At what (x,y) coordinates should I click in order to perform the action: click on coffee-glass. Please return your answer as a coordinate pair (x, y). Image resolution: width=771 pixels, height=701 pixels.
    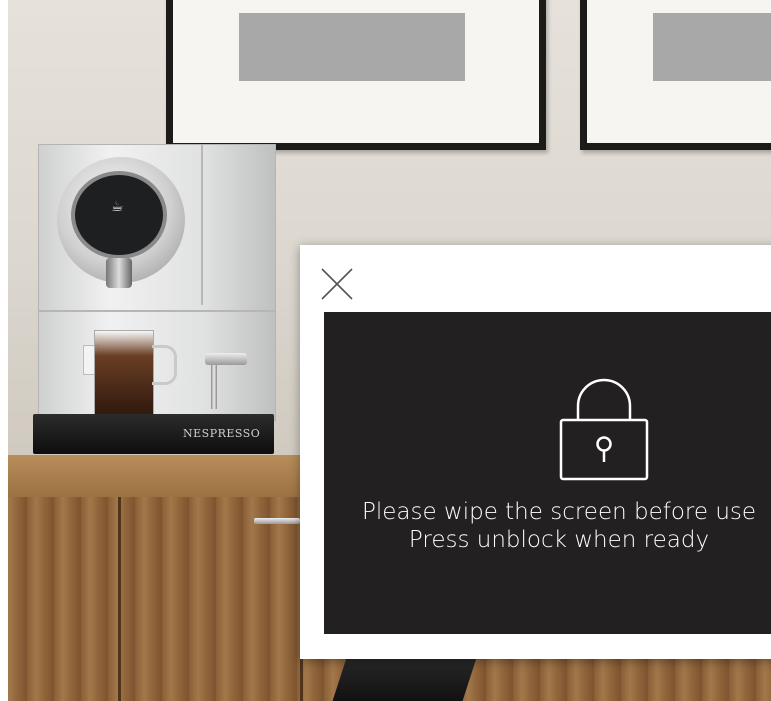
    Looking at the image, I should click on (124, 375).